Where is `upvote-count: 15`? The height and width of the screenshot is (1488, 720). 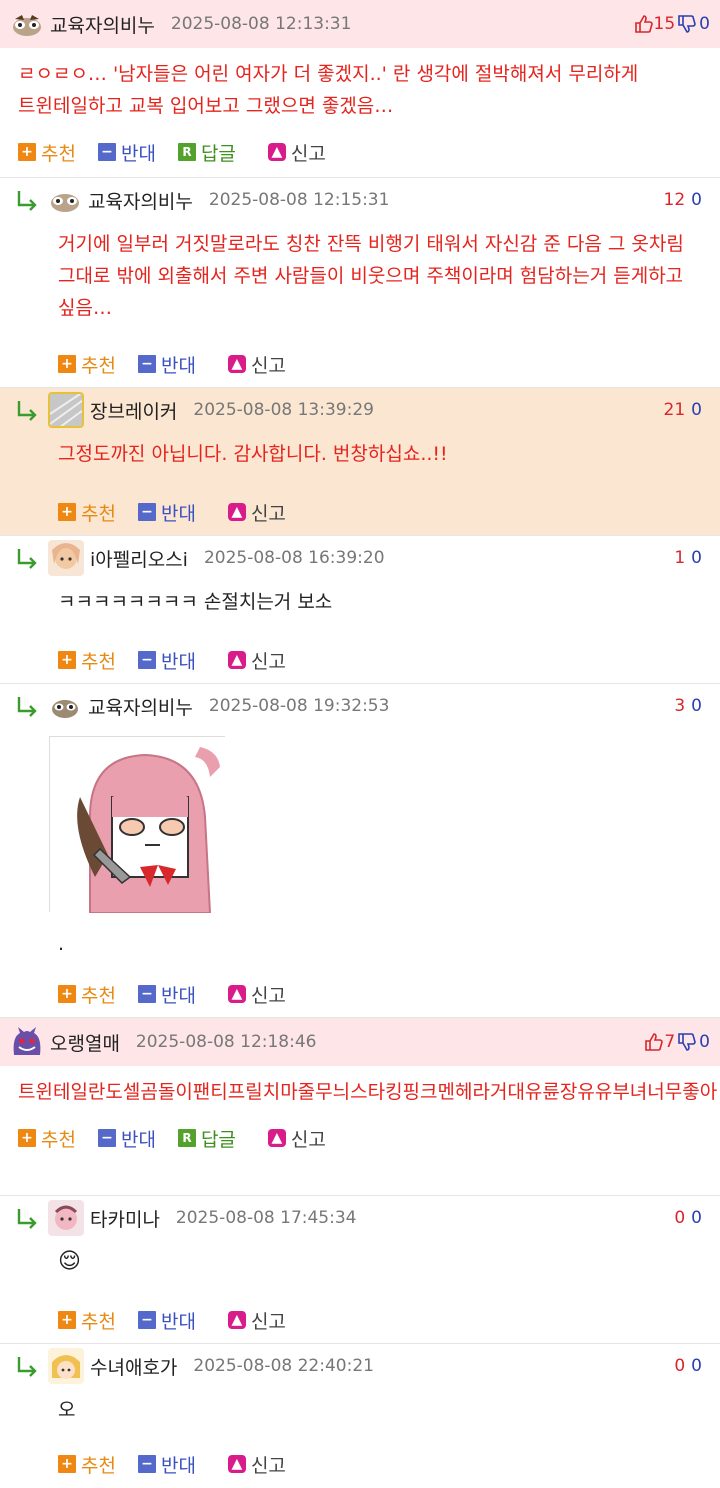
upvote-count: 15 is located at coordinates (664, 24).